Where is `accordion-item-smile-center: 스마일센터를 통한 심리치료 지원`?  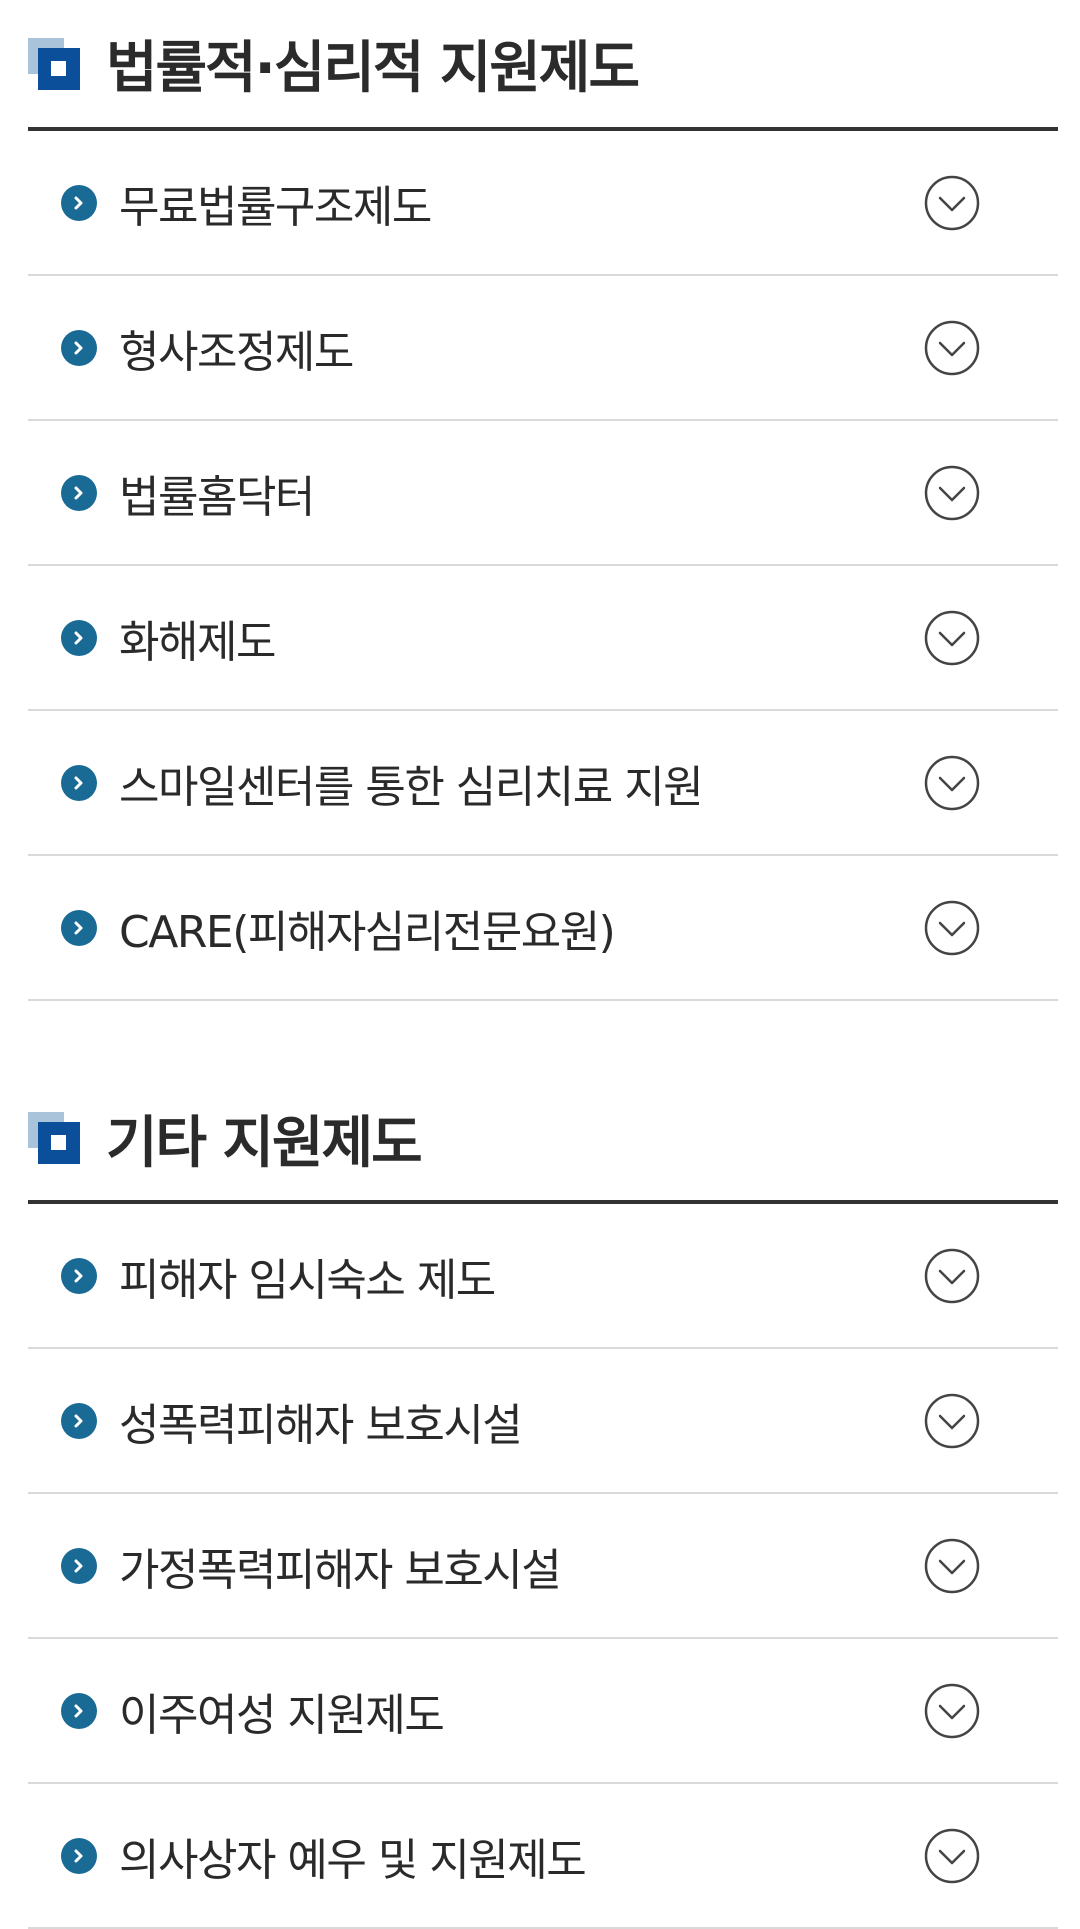
accordion-item-smile-center: 스마일센터를 통한 심리치료 지원 is located at coordinates (543, 783).